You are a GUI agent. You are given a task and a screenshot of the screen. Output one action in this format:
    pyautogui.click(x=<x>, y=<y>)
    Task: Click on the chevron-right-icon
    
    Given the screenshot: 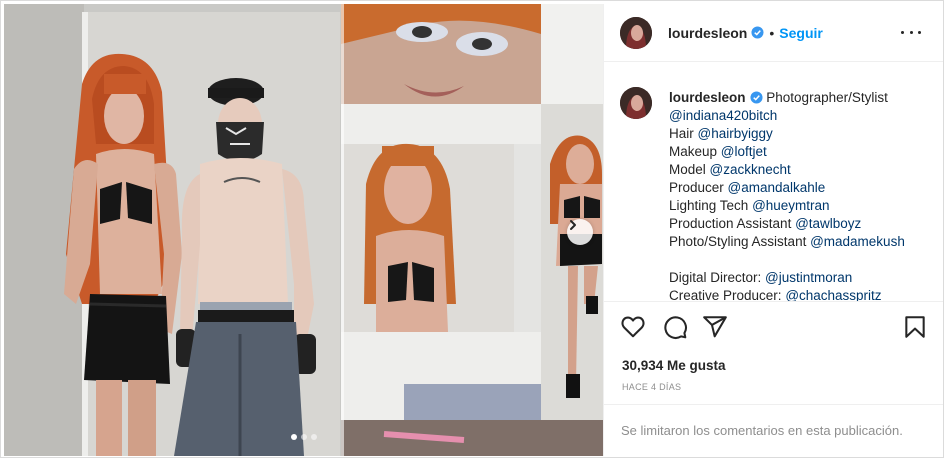 What is the action you would take?
    pyautogui.click(x=573, y=225)
    